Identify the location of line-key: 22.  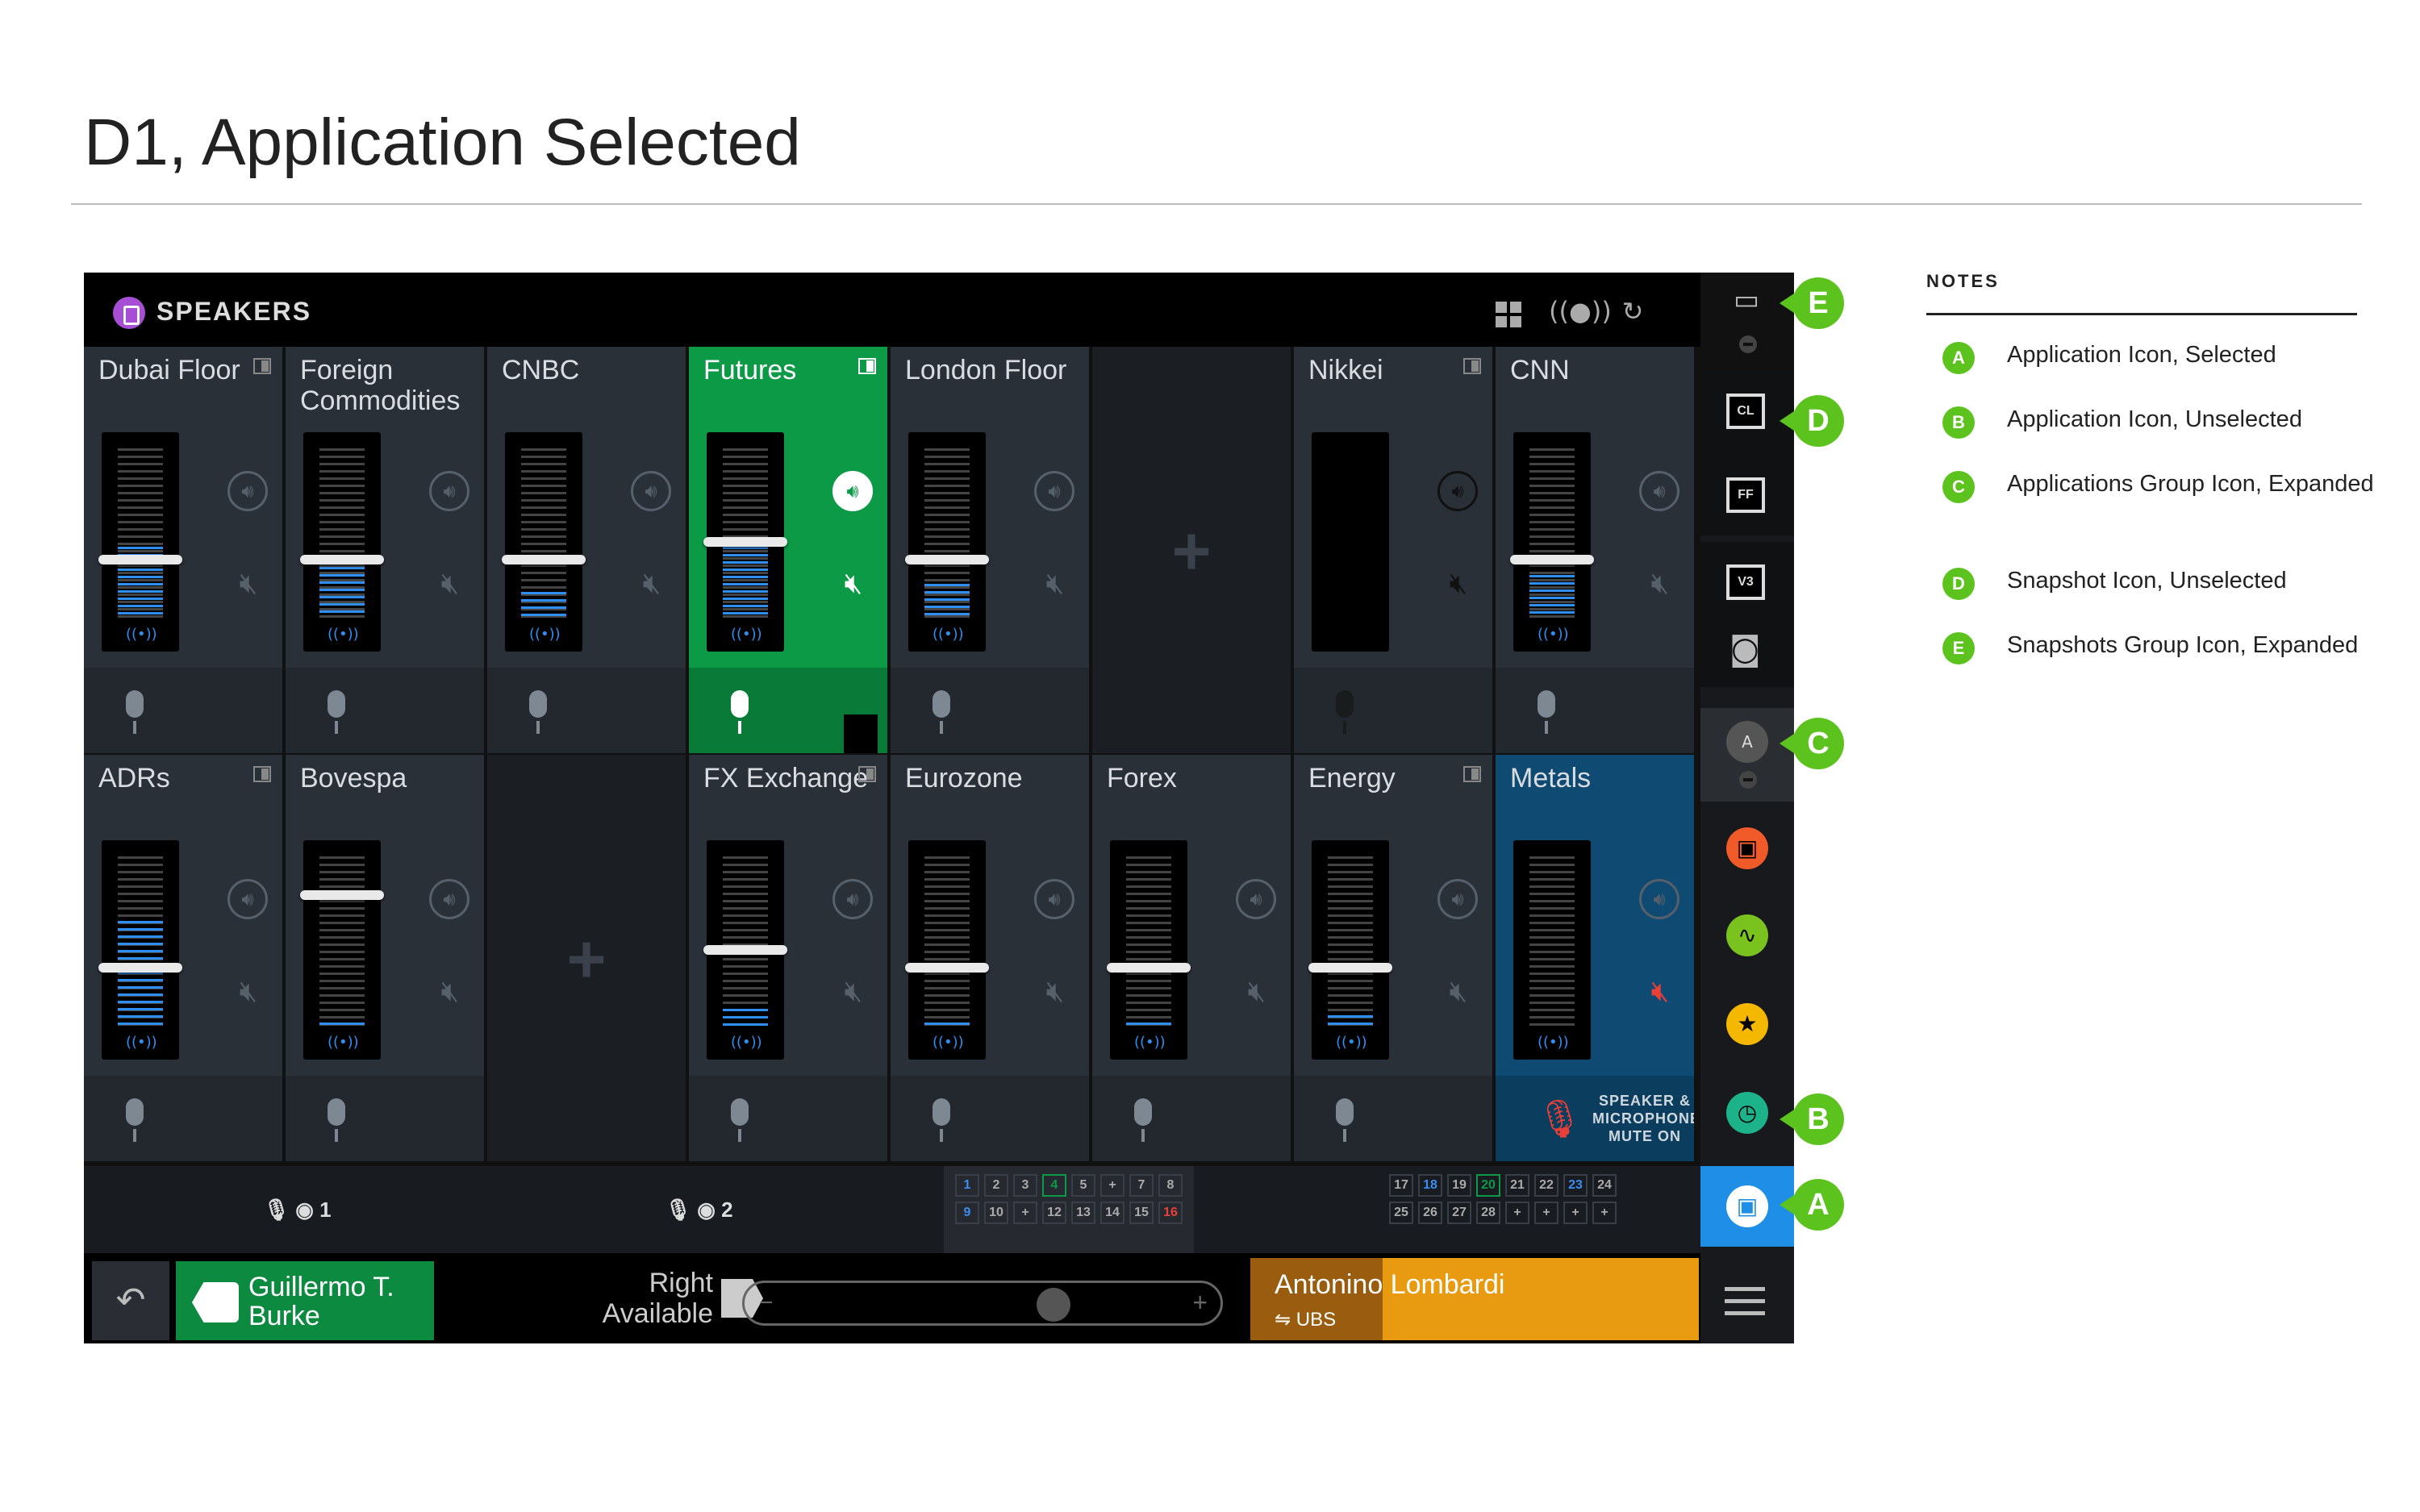
(1546, 1185).